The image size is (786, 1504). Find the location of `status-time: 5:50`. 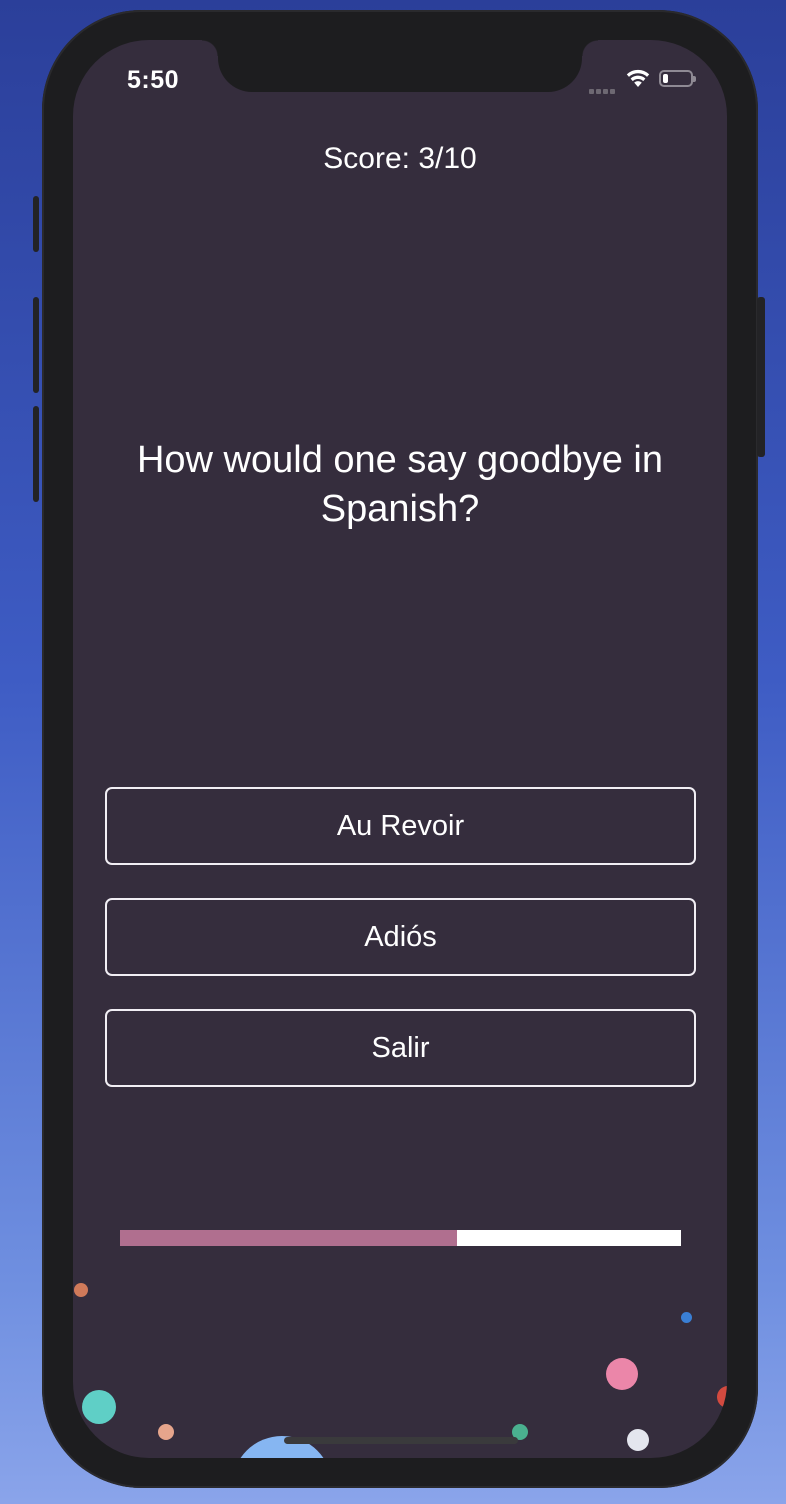

status-time: 5:50 is located at coordinates (153, 80).